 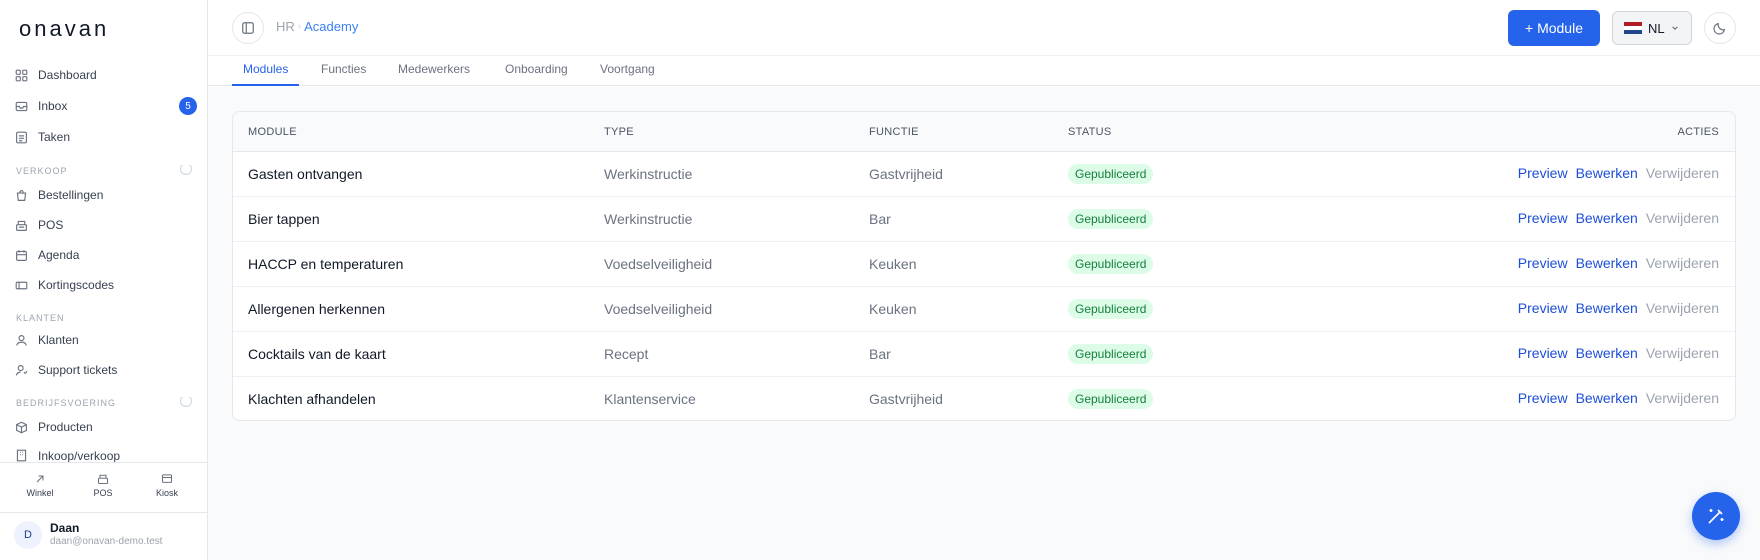 I want to click on add-module-button: + Module, so click(x=1554, y=28).